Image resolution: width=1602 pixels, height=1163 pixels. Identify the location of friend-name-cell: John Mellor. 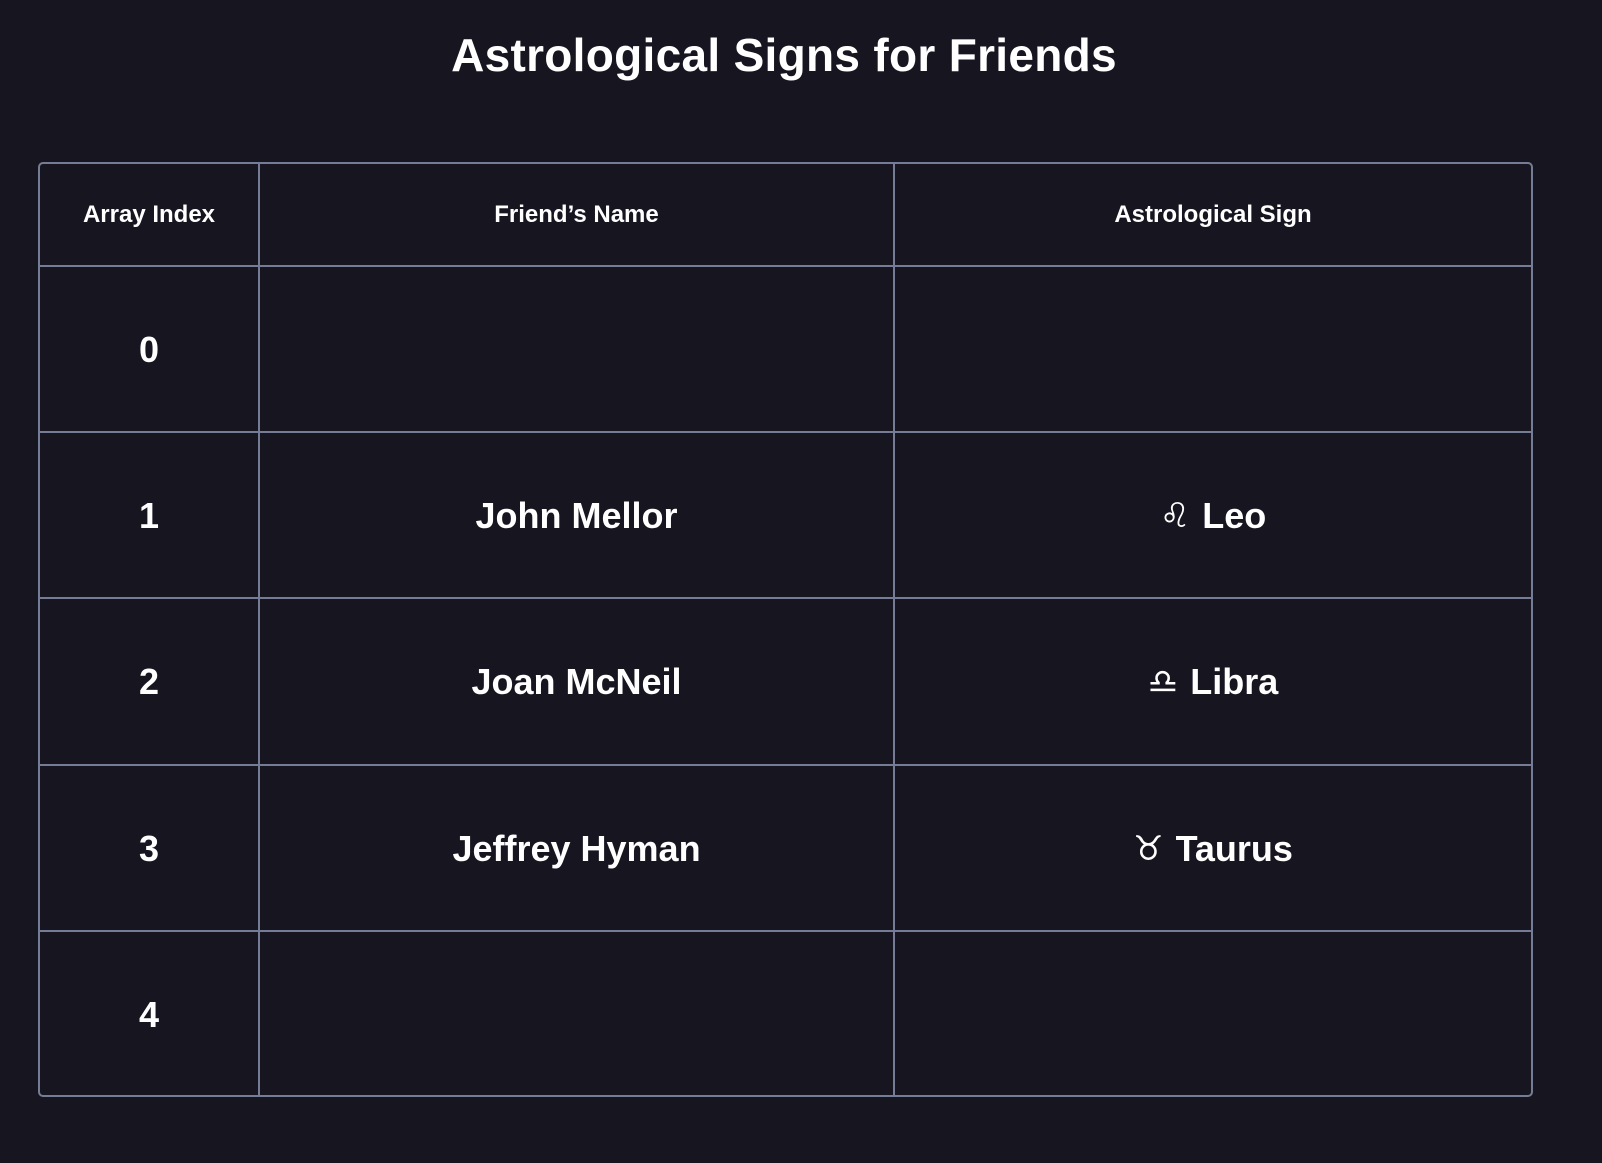
(577, 515).